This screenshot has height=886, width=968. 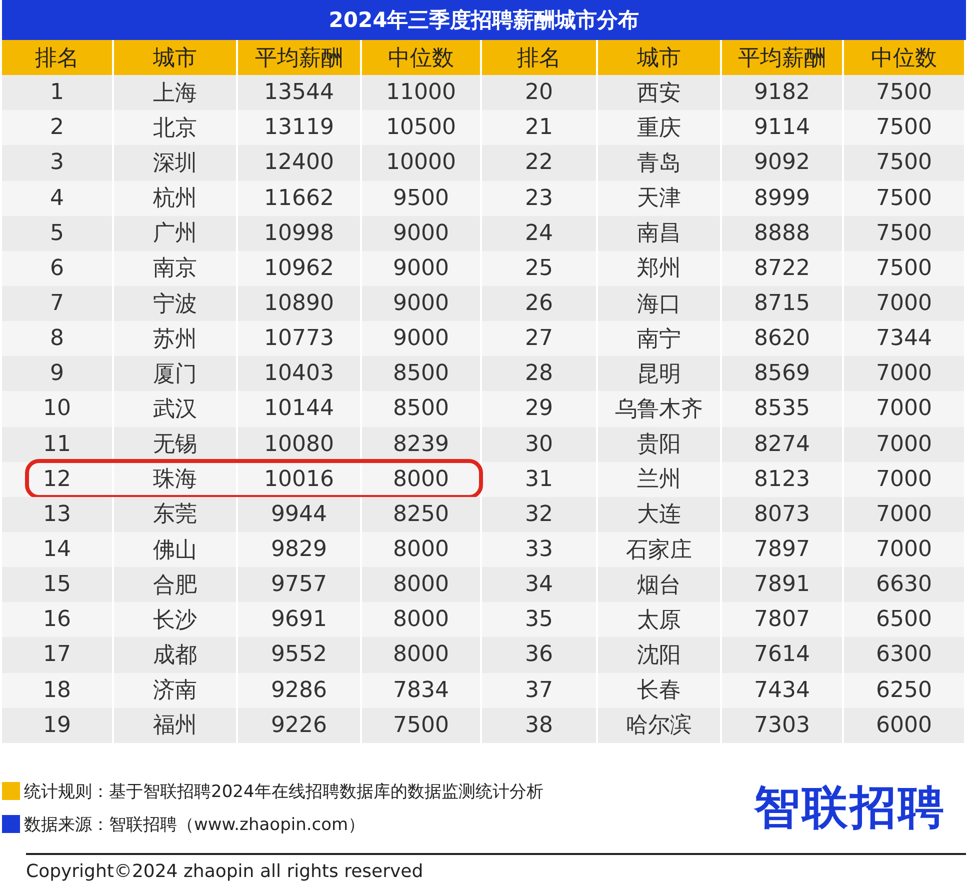 What do you see at coordinates (224, 871) in the screenshot?
I see `copyright-text: Copyright©2024 zhaopin all rights reserved` at bounding box center [224, 871].